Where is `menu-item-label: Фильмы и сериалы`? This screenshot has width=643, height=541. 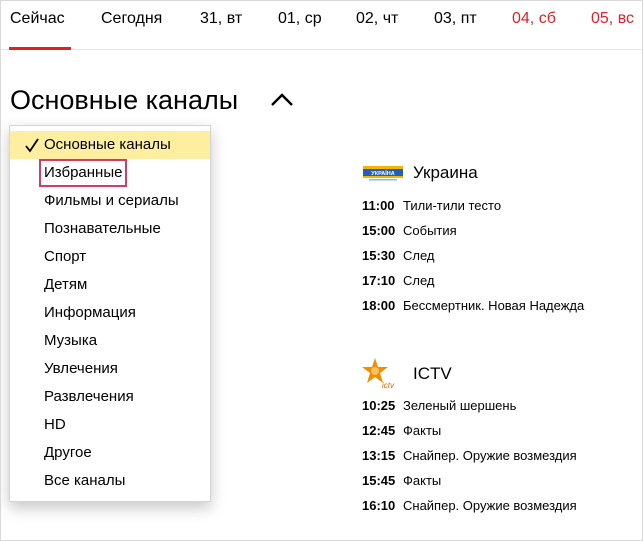
menu-item-label: Фильмы и сериалы is located at coordinates (111, 200).